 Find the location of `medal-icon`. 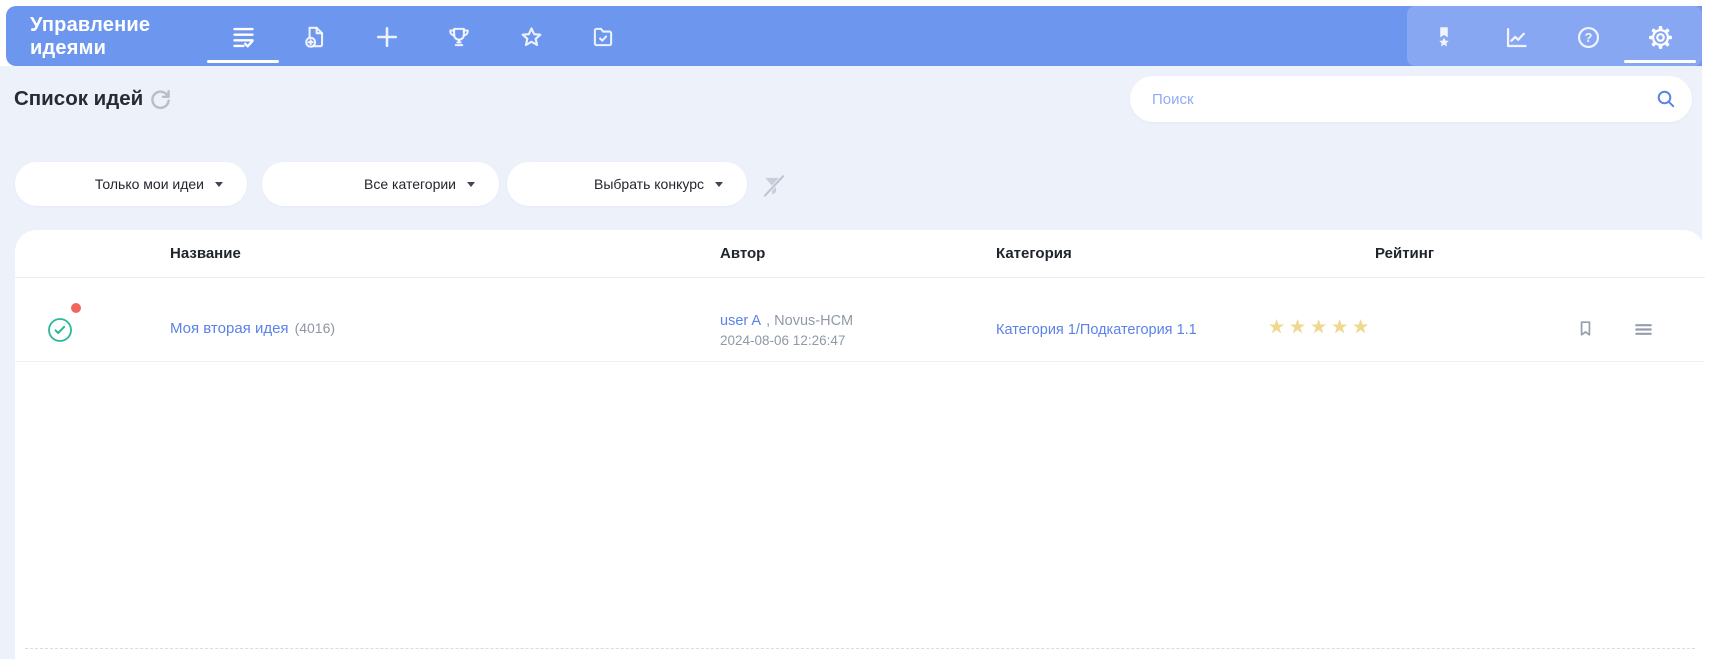

medal-icon is located at coordinates (1444, 37).